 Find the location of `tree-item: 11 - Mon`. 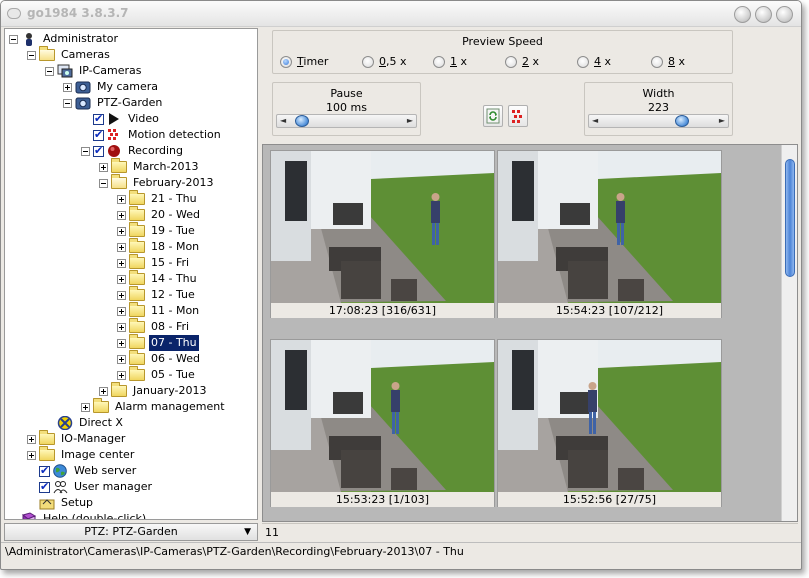

tree-item: 11 - Mon is located at coordinates (159, 310).